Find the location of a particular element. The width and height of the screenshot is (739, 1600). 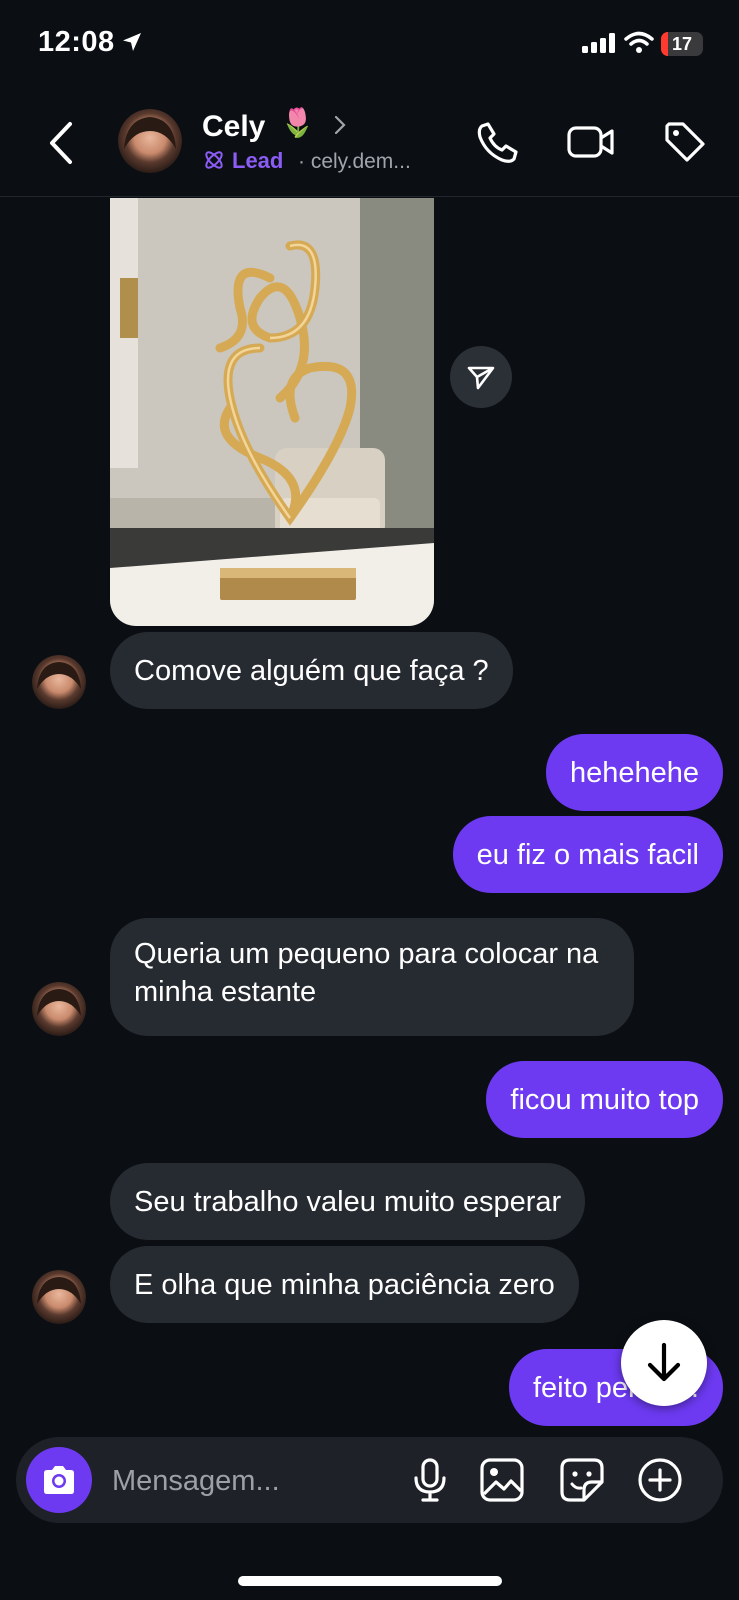

message-composer is located at coordinates (369, 1481).